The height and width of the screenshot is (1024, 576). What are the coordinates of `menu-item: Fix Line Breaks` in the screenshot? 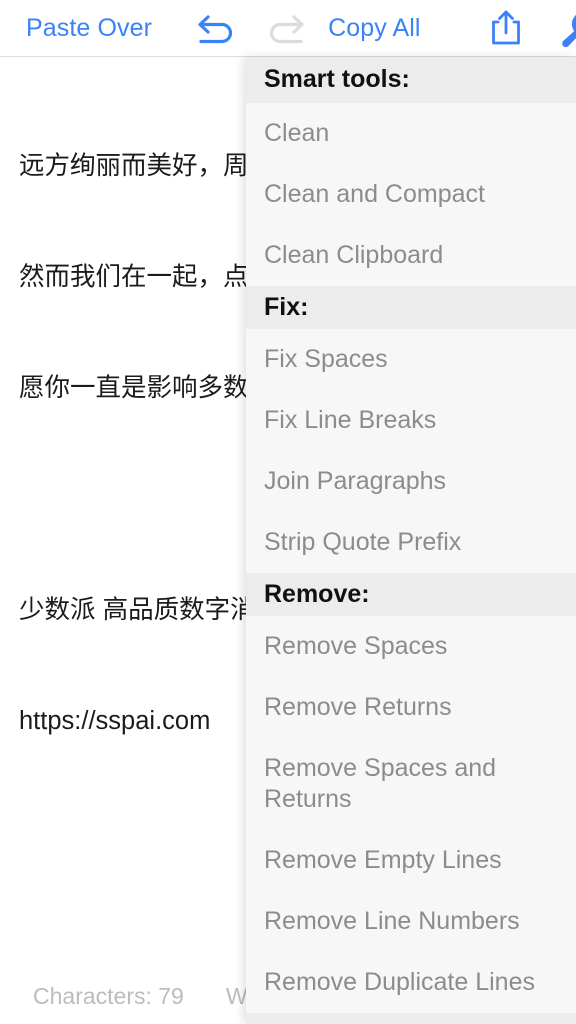 It's located at (411, 420).